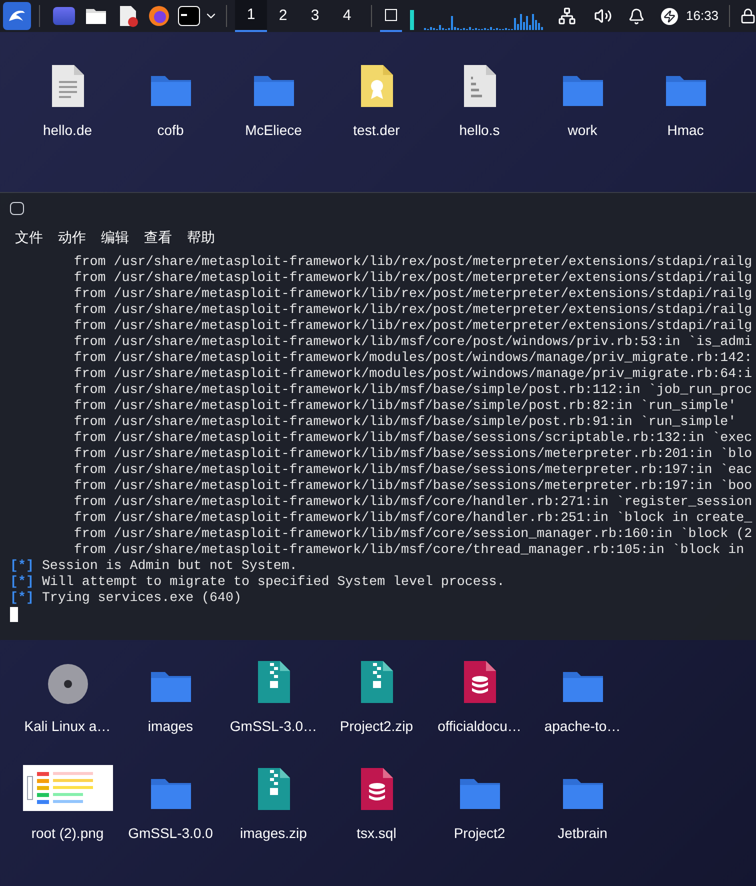  What do you see at coordinates (567, 16) in the screenshot?
I see `network-icon` at bounding box center [567, 16].